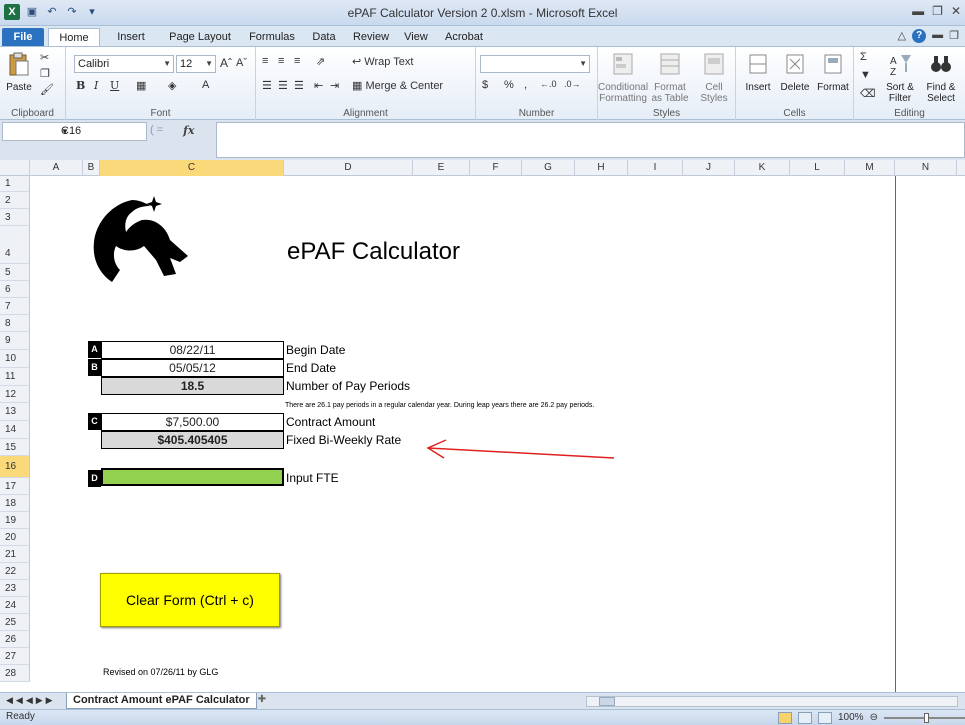  I want to click on format-painter-icon: 🖌, so click(47, 89).